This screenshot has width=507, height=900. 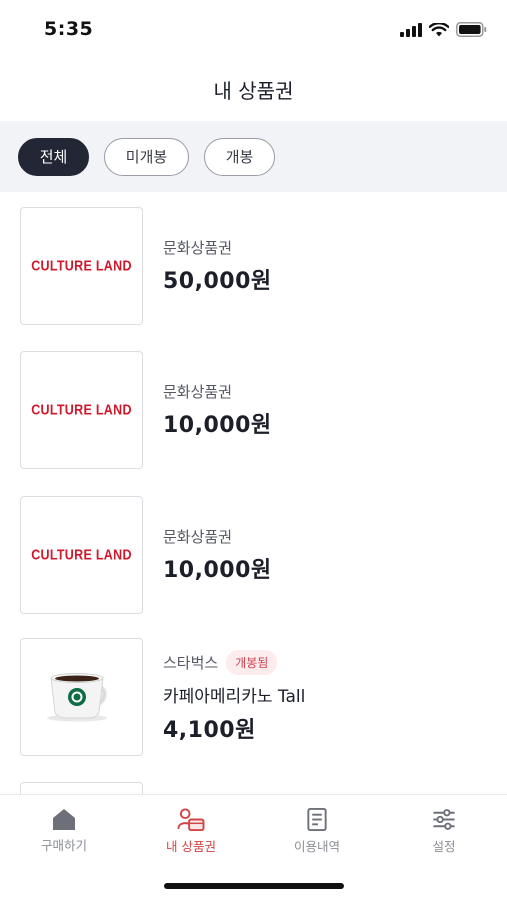 I want to click on voucher-product: 카페아메리카노 Tall, so click(x=234, y=697).